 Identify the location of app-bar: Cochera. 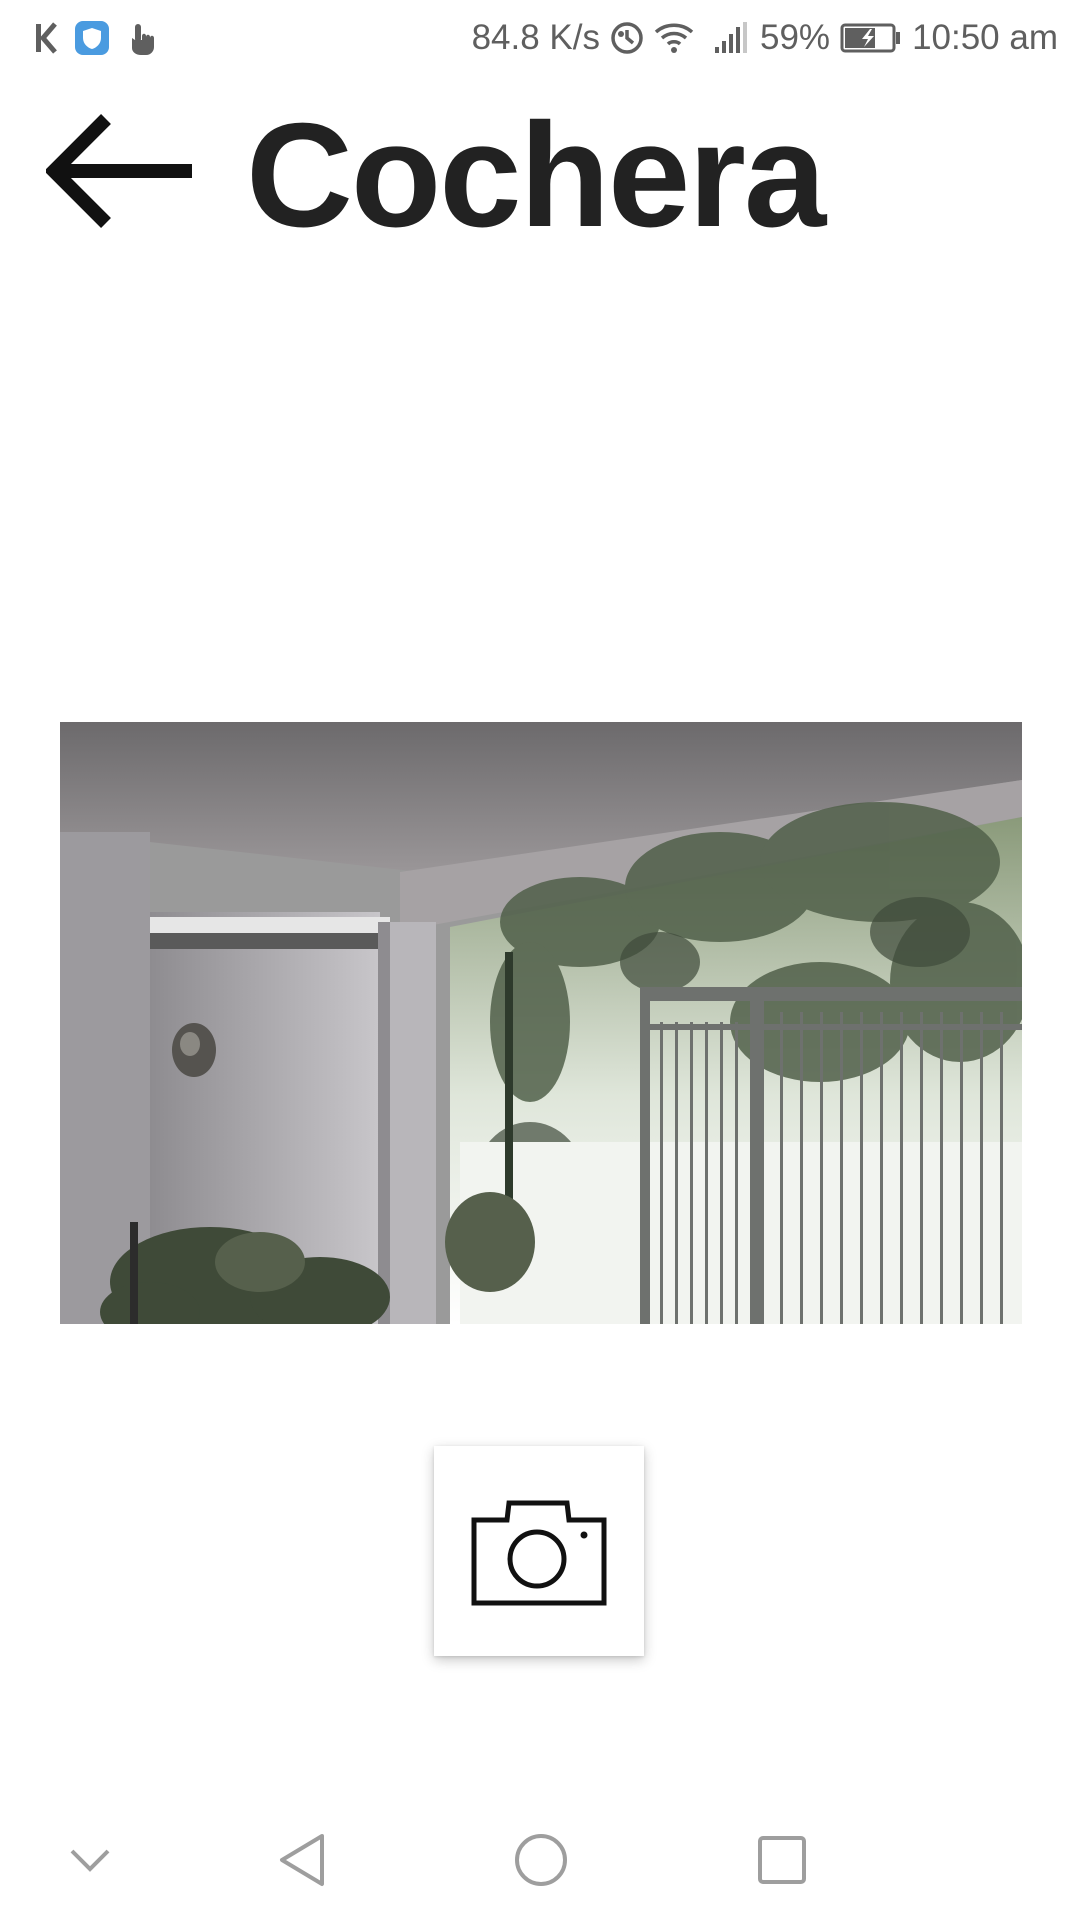
(540, 174).